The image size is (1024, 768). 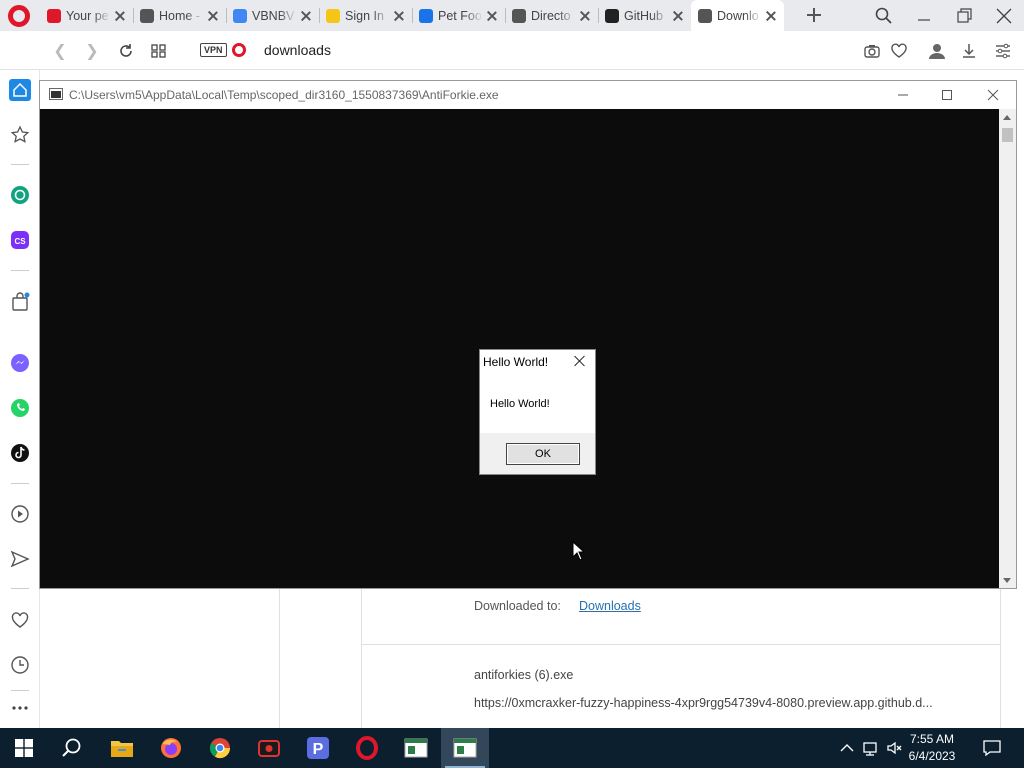 I want to click on home-icon, so click(x=20, y=90).